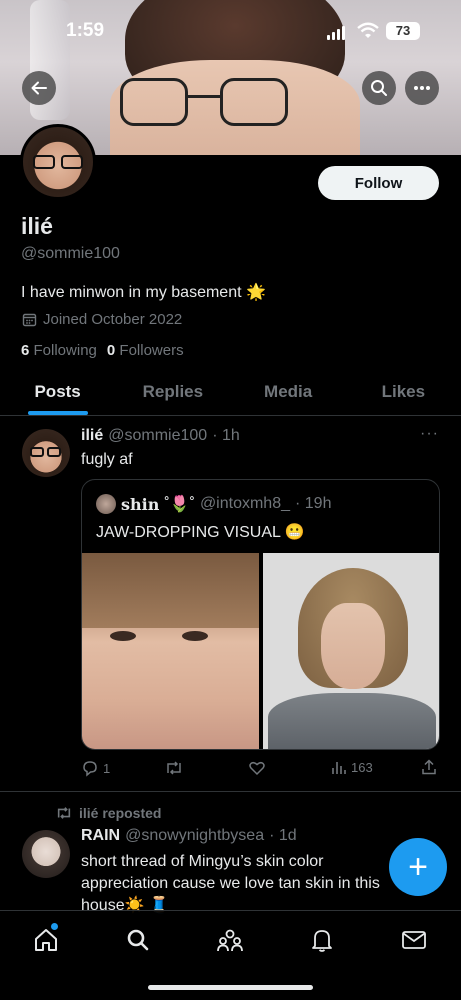 The height and width of the screenshot is (1000, 461). I want to click on repost-label: ilié reposted, so click(120, 813).